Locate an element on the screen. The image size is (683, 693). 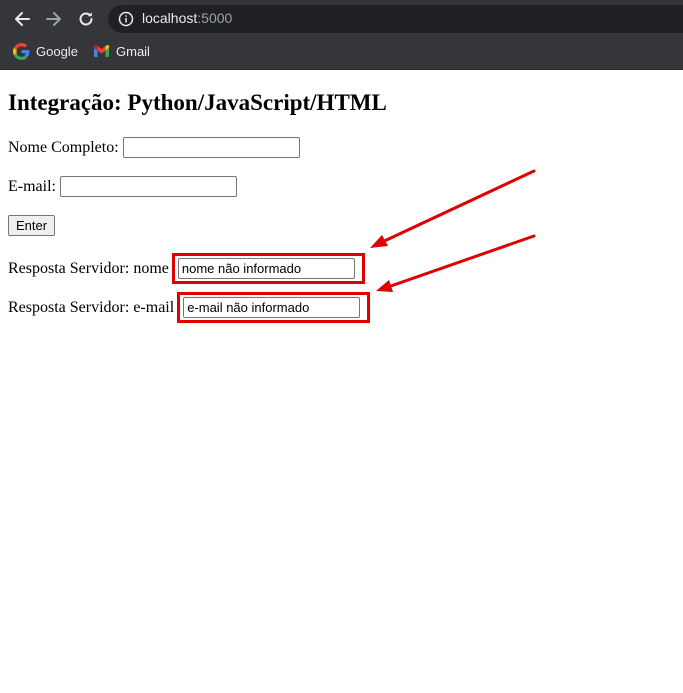
back-button is located at coordinates (22, 19).